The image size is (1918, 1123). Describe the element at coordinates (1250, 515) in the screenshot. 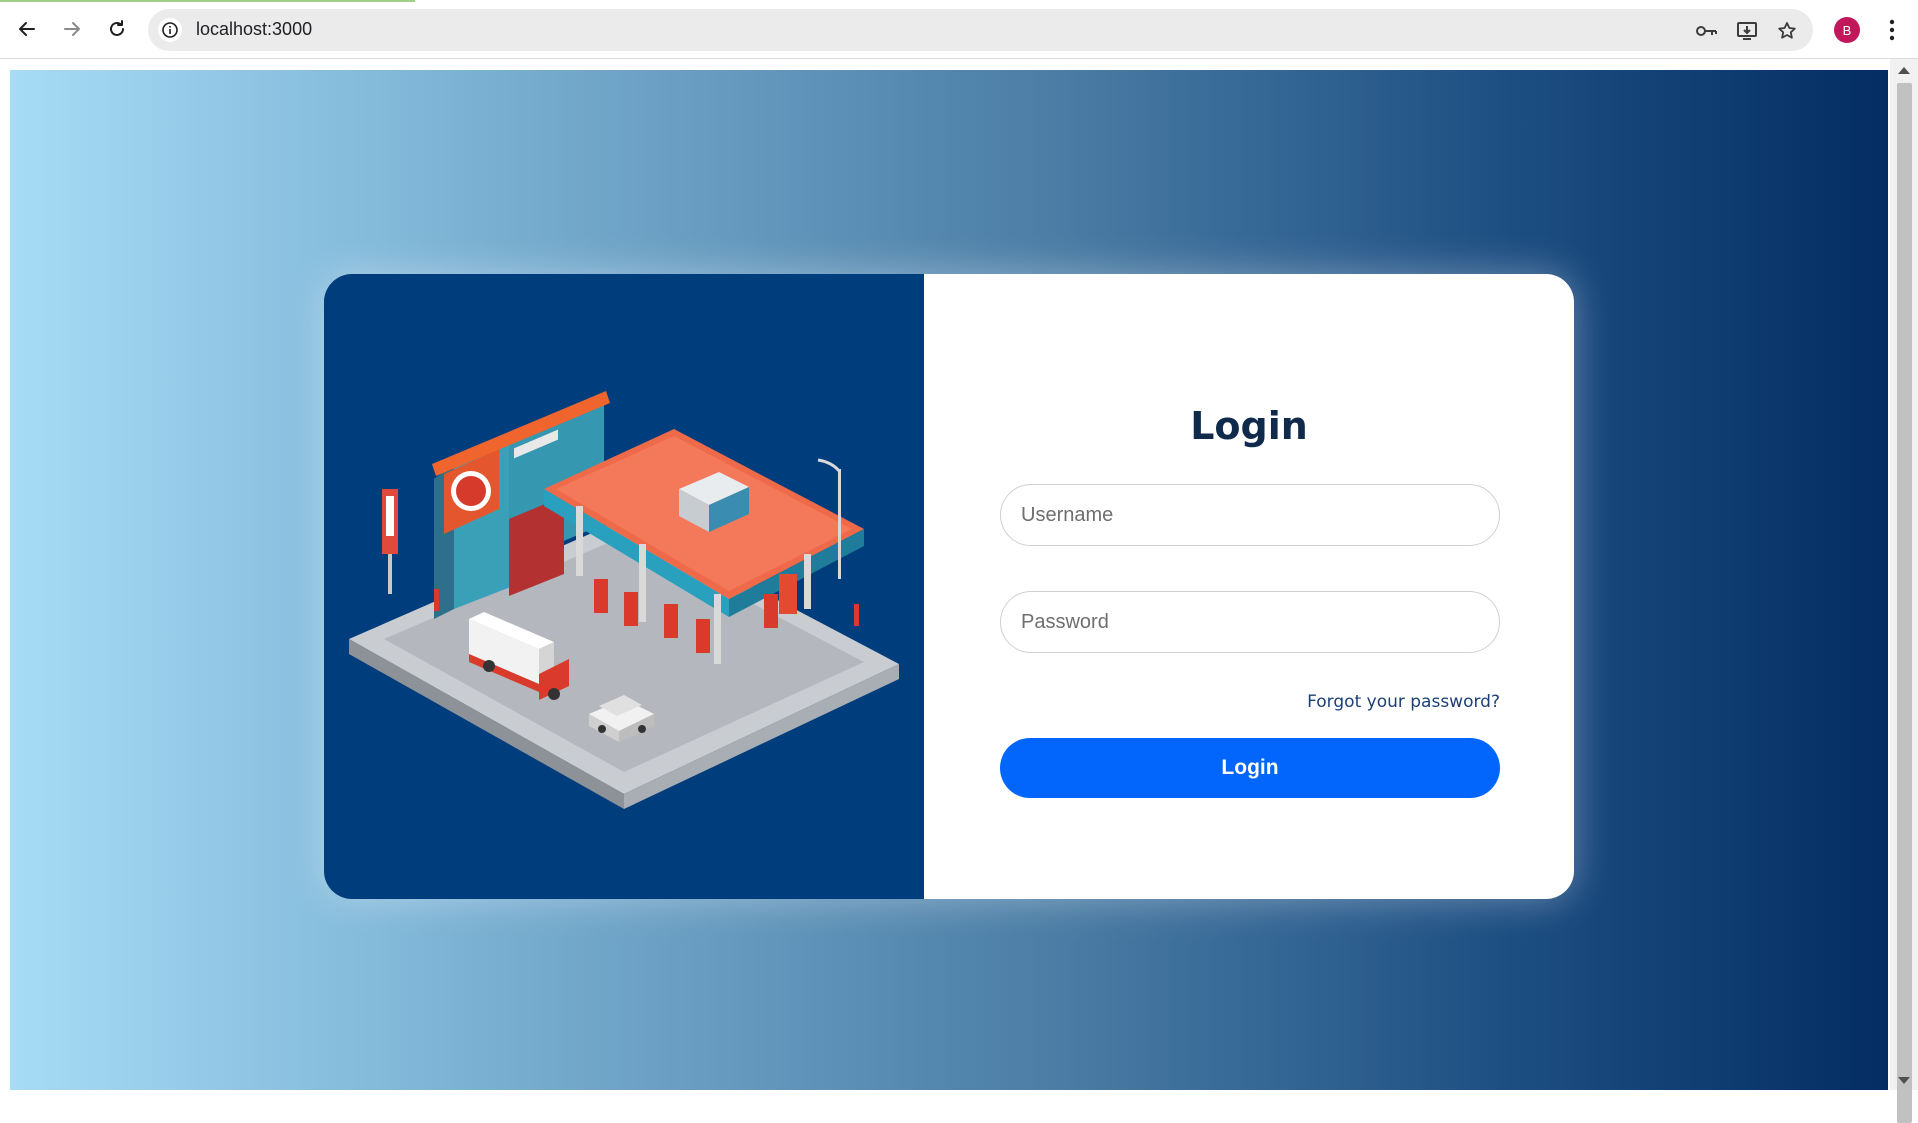

I see `username-input` at that location.